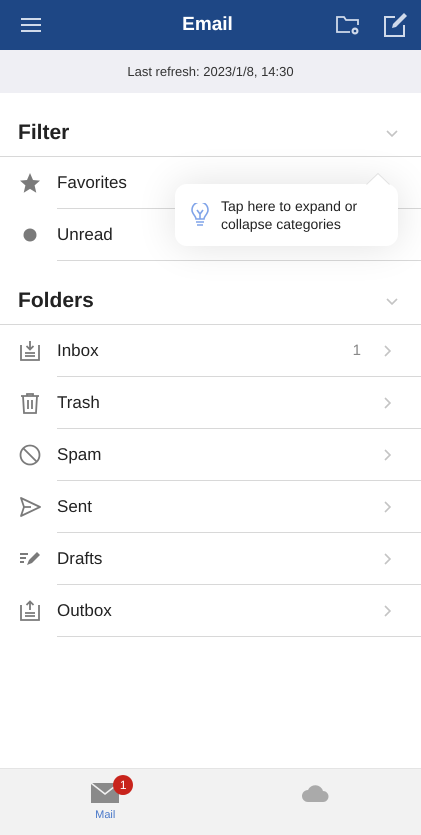 This screenshot has width=421, height=835. I want to click on section-title: Folders, so click(56, 300).